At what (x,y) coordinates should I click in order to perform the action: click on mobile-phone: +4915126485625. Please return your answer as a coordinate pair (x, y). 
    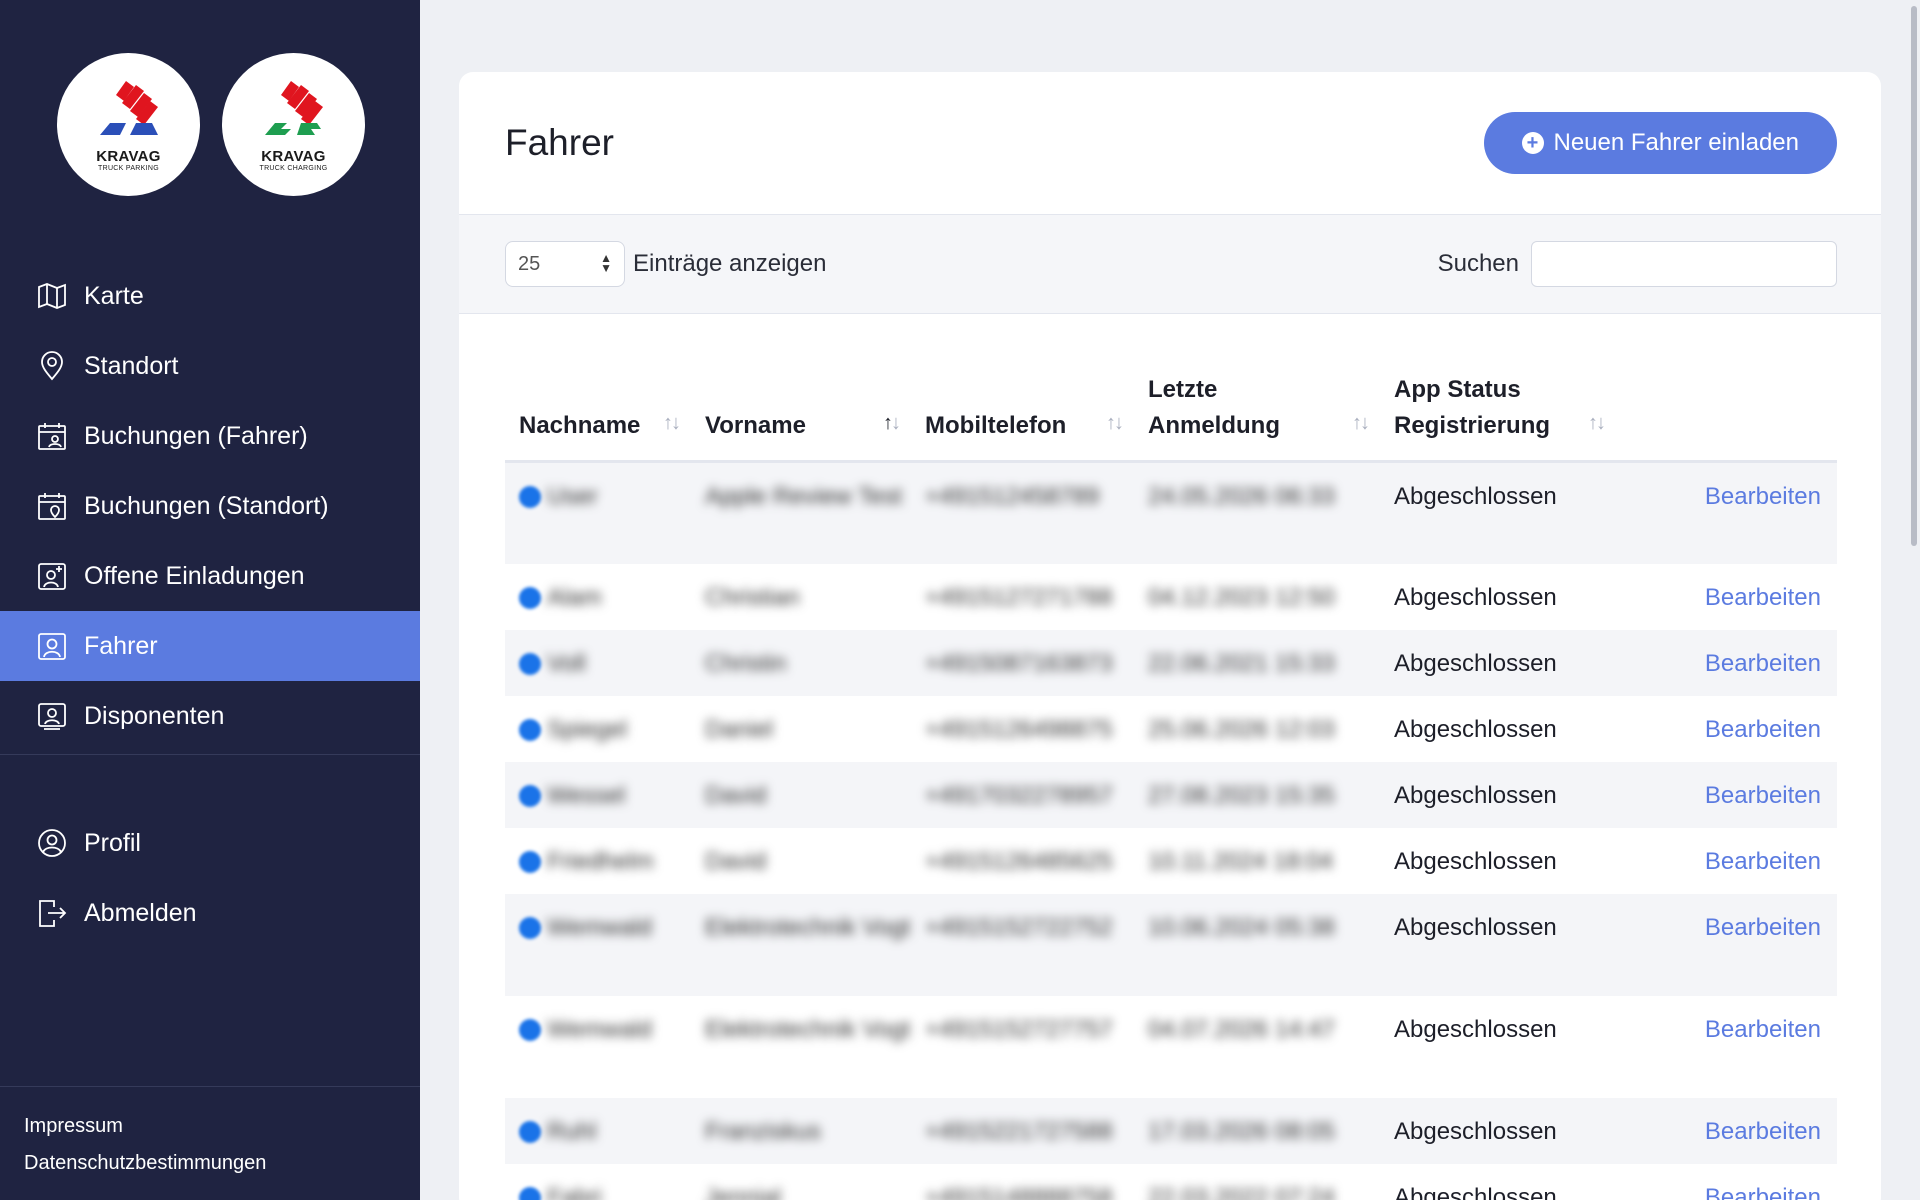
    Looking at the image, I should click on (1019, 861).